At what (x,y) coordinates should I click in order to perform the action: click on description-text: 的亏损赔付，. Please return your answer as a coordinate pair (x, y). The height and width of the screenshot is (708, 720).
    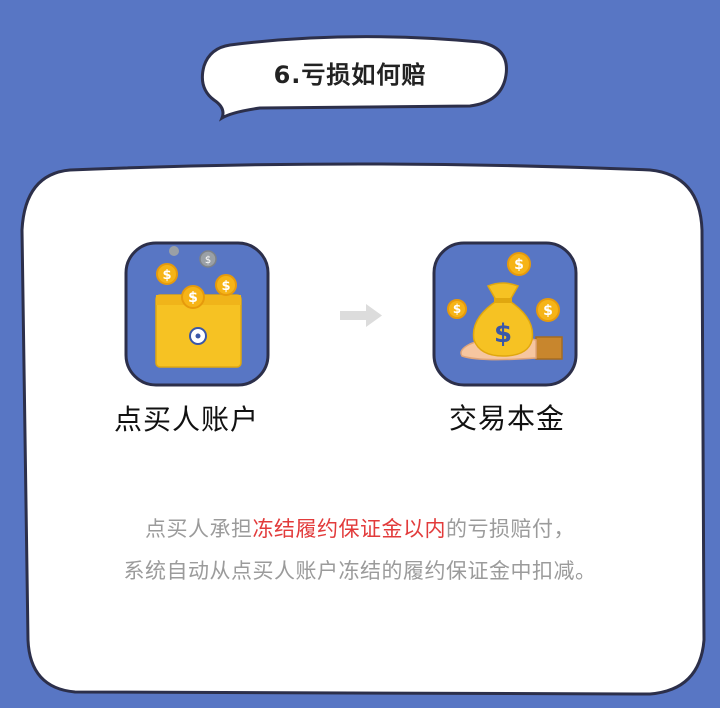
    Looking at the image, I should click on (510, 529).